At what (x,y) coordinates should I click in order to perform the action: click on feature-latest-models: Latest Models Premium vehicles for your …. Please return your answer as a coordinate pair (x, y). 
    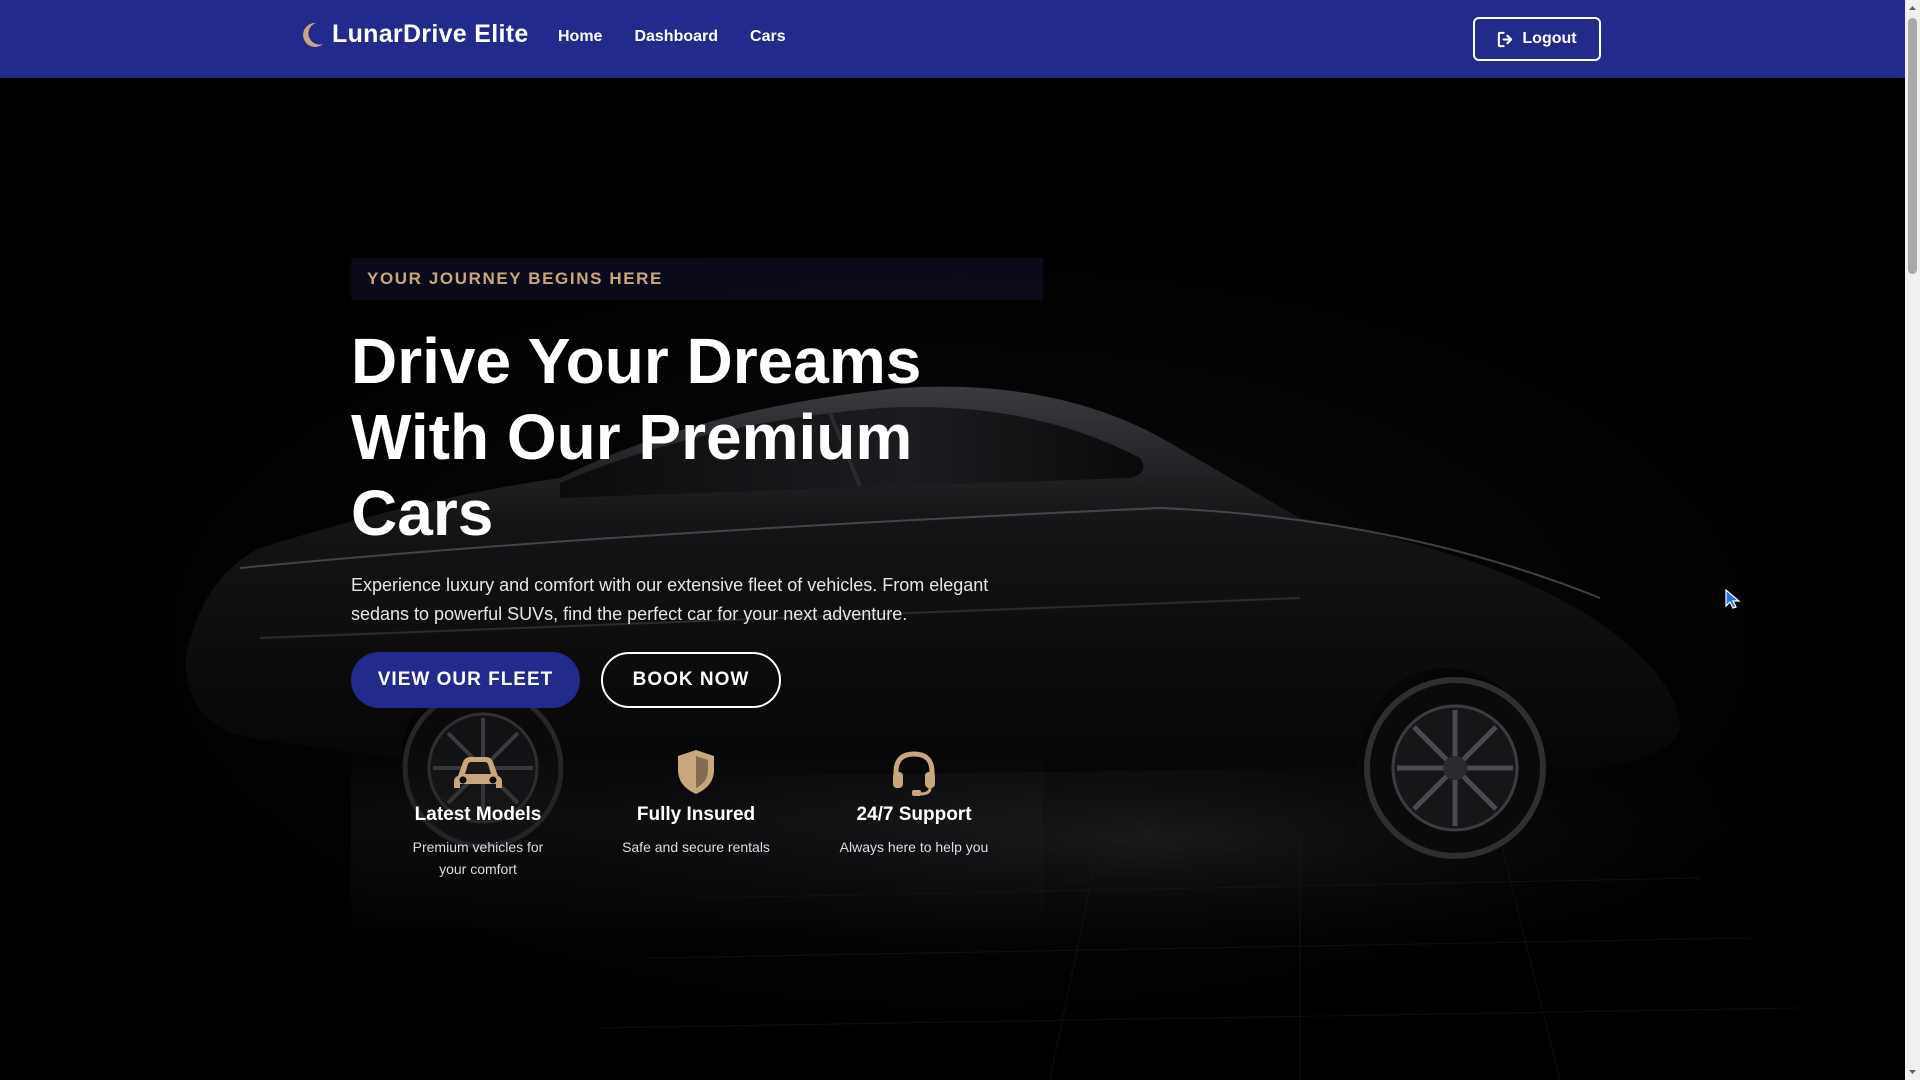
    Looking at the image, I should click on (478, 814).